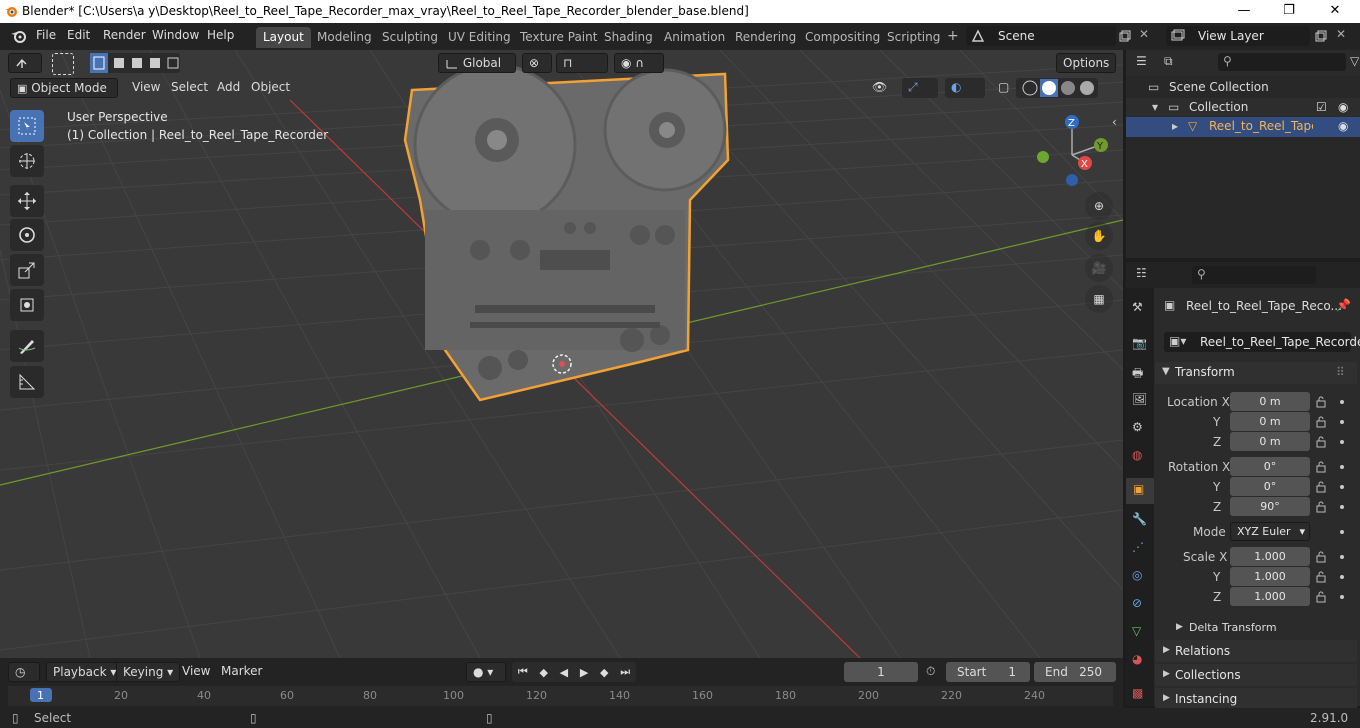 Image resolution: width=1360 pixels, height=728 pixels. What do you see at coordinates (1243, 108) in the screenshot?
I see `outliner-row-collection: ▾ ▭ Collection ☑ ◉` at bounding box center [1243, 108].